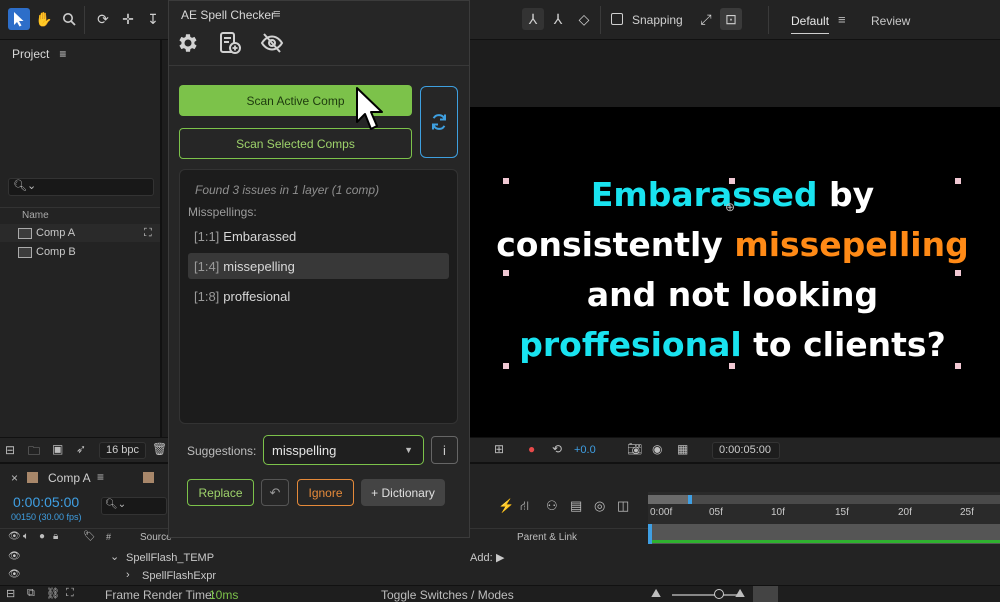 The height and width of the screenshot is (602, 1000). What do you see at coordinates (26, 536) in the screenshot?
I see `audio-icon: 🔈︎` at bounding box center [26, 536].